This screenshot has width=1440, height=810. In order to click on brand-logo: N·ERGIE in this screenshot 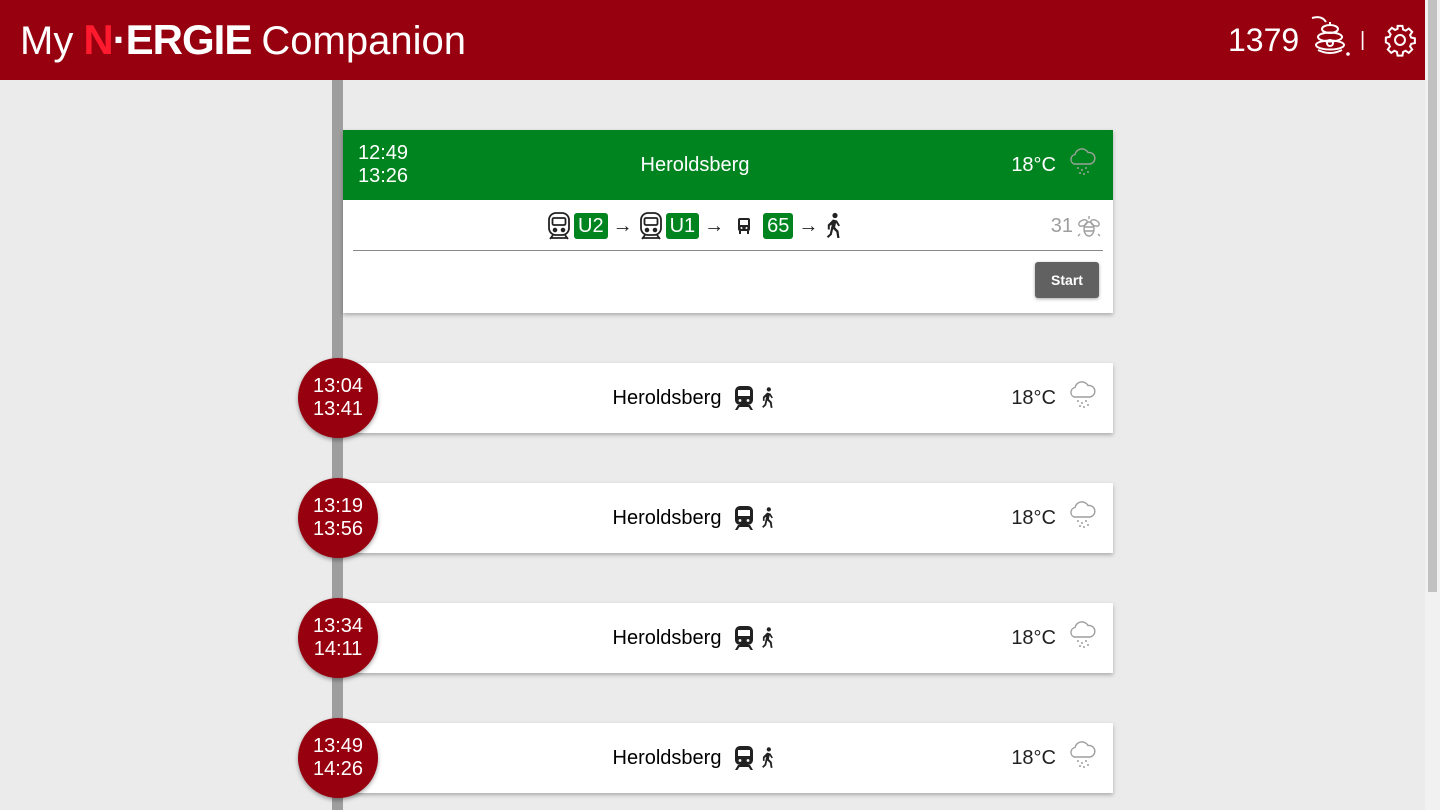, I will do `click(168, 40)`.